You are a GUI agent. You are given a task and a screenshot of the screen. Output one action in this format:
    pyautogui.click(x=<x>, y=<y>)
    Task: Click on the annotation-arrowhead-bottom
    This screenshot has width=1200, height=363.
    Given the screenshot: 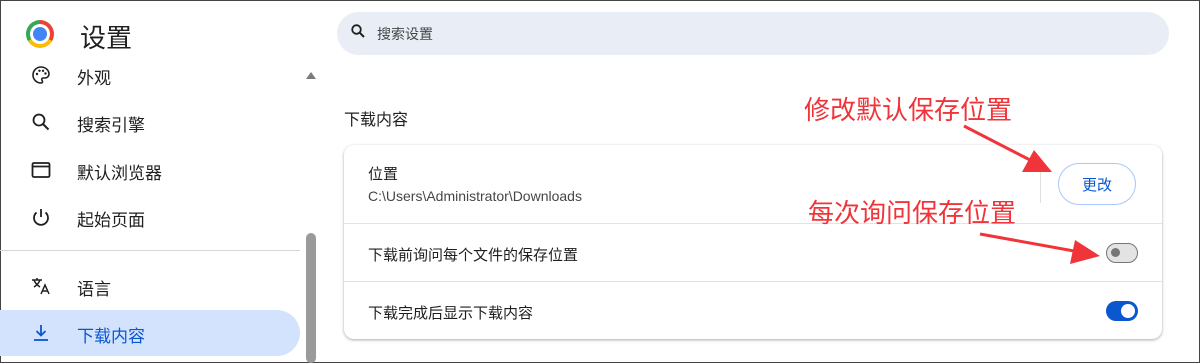 What is the action you would take?
    pyautogui.click(x=1085, y=252)
    